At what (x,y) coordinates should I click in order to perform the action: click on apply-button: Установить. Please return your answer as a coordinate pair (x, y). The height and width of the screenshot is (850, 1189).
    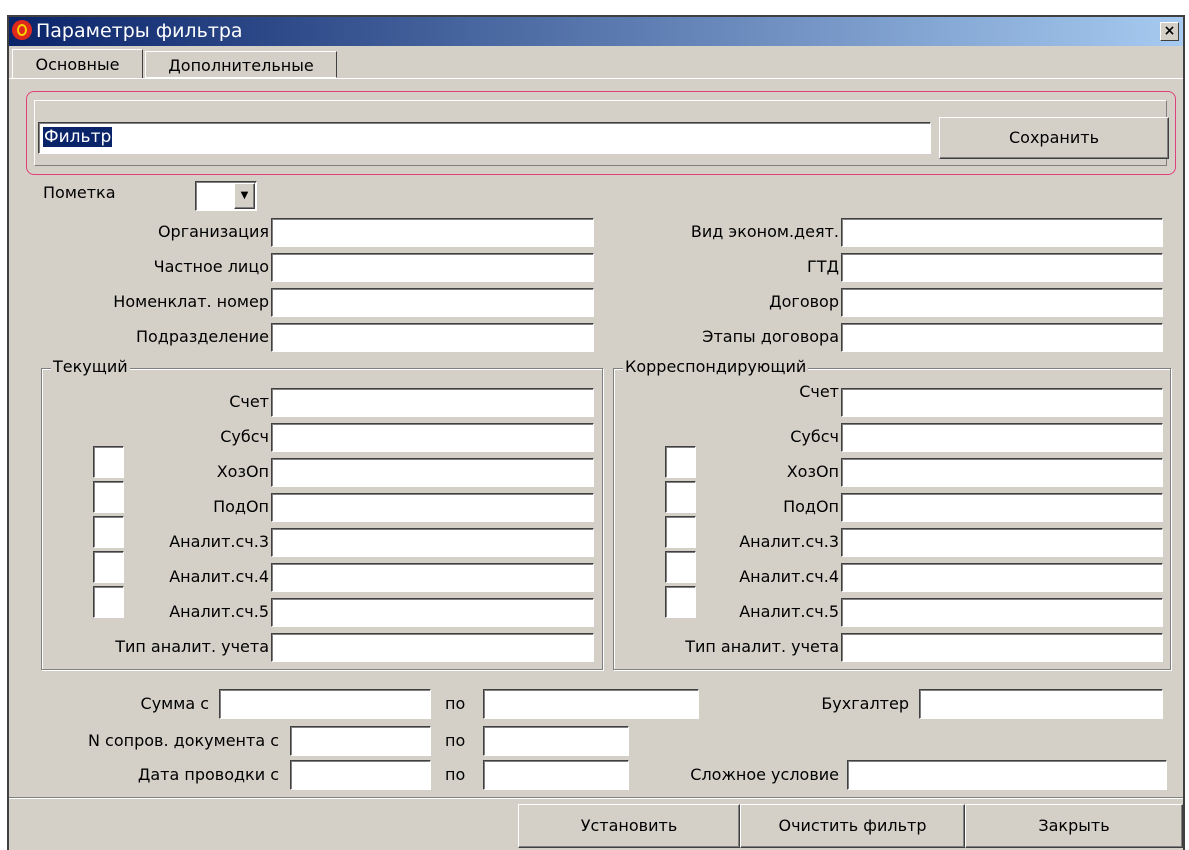
    Looking at the image, I should click on (629, 826).